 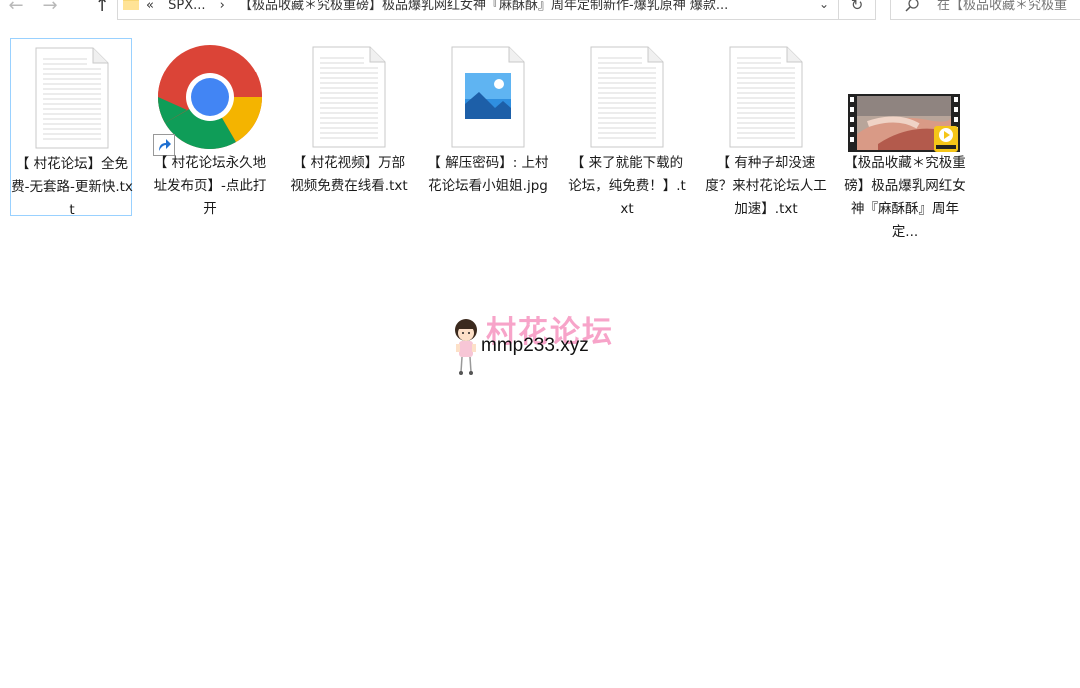 I want to click on chevron-down-icon: ⌄, so click(x=824, y=5).